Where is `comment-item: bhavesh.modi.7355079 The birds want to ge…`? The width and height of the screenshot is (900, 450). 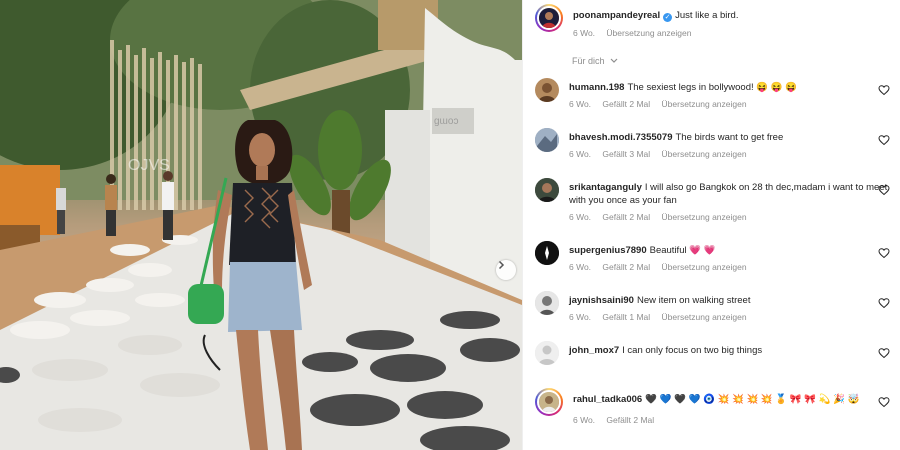
comment-item: bhavesh.modi.7355079 The birds want to ge… is located at coordinates (712, 144).